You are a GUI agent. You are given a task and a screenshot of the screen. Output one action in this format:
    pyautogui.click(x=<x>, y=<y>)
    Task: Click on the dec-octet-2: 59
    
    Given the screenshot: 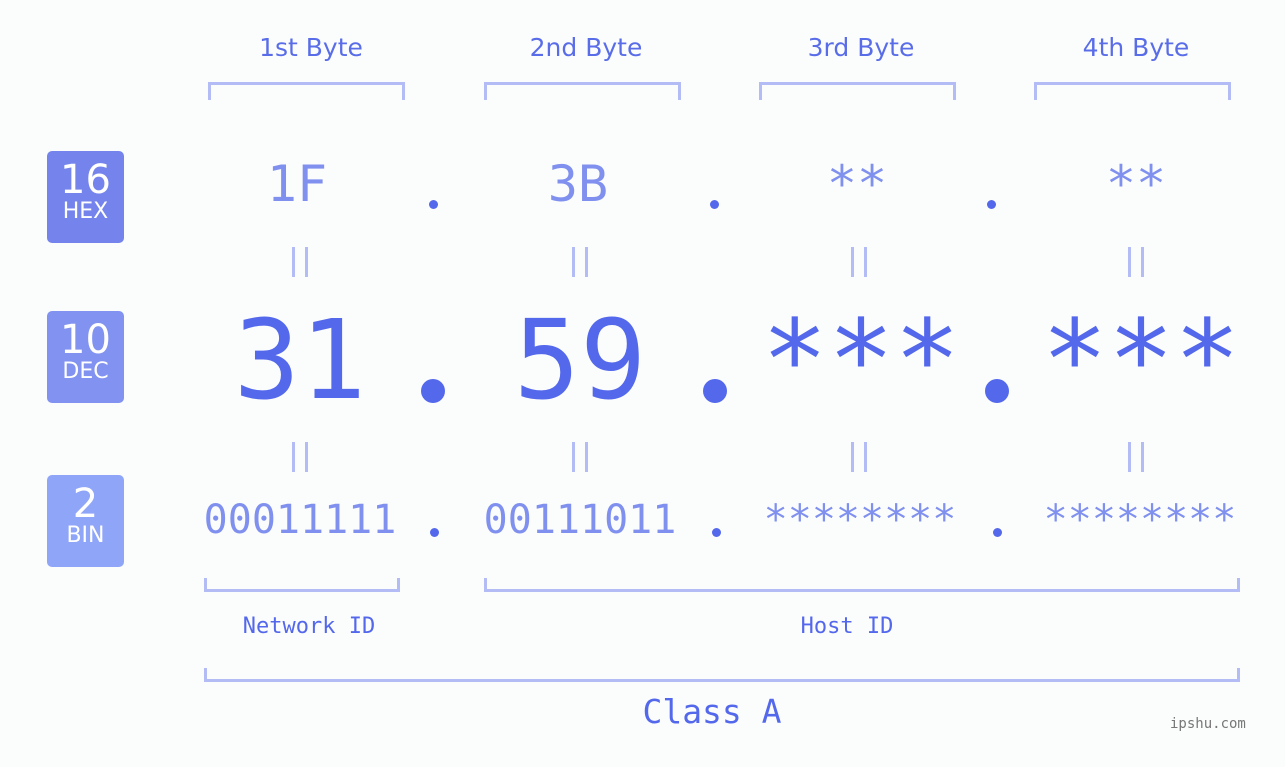 What is the action you would take?
    pyautogui.click(x=580, y=360)
    